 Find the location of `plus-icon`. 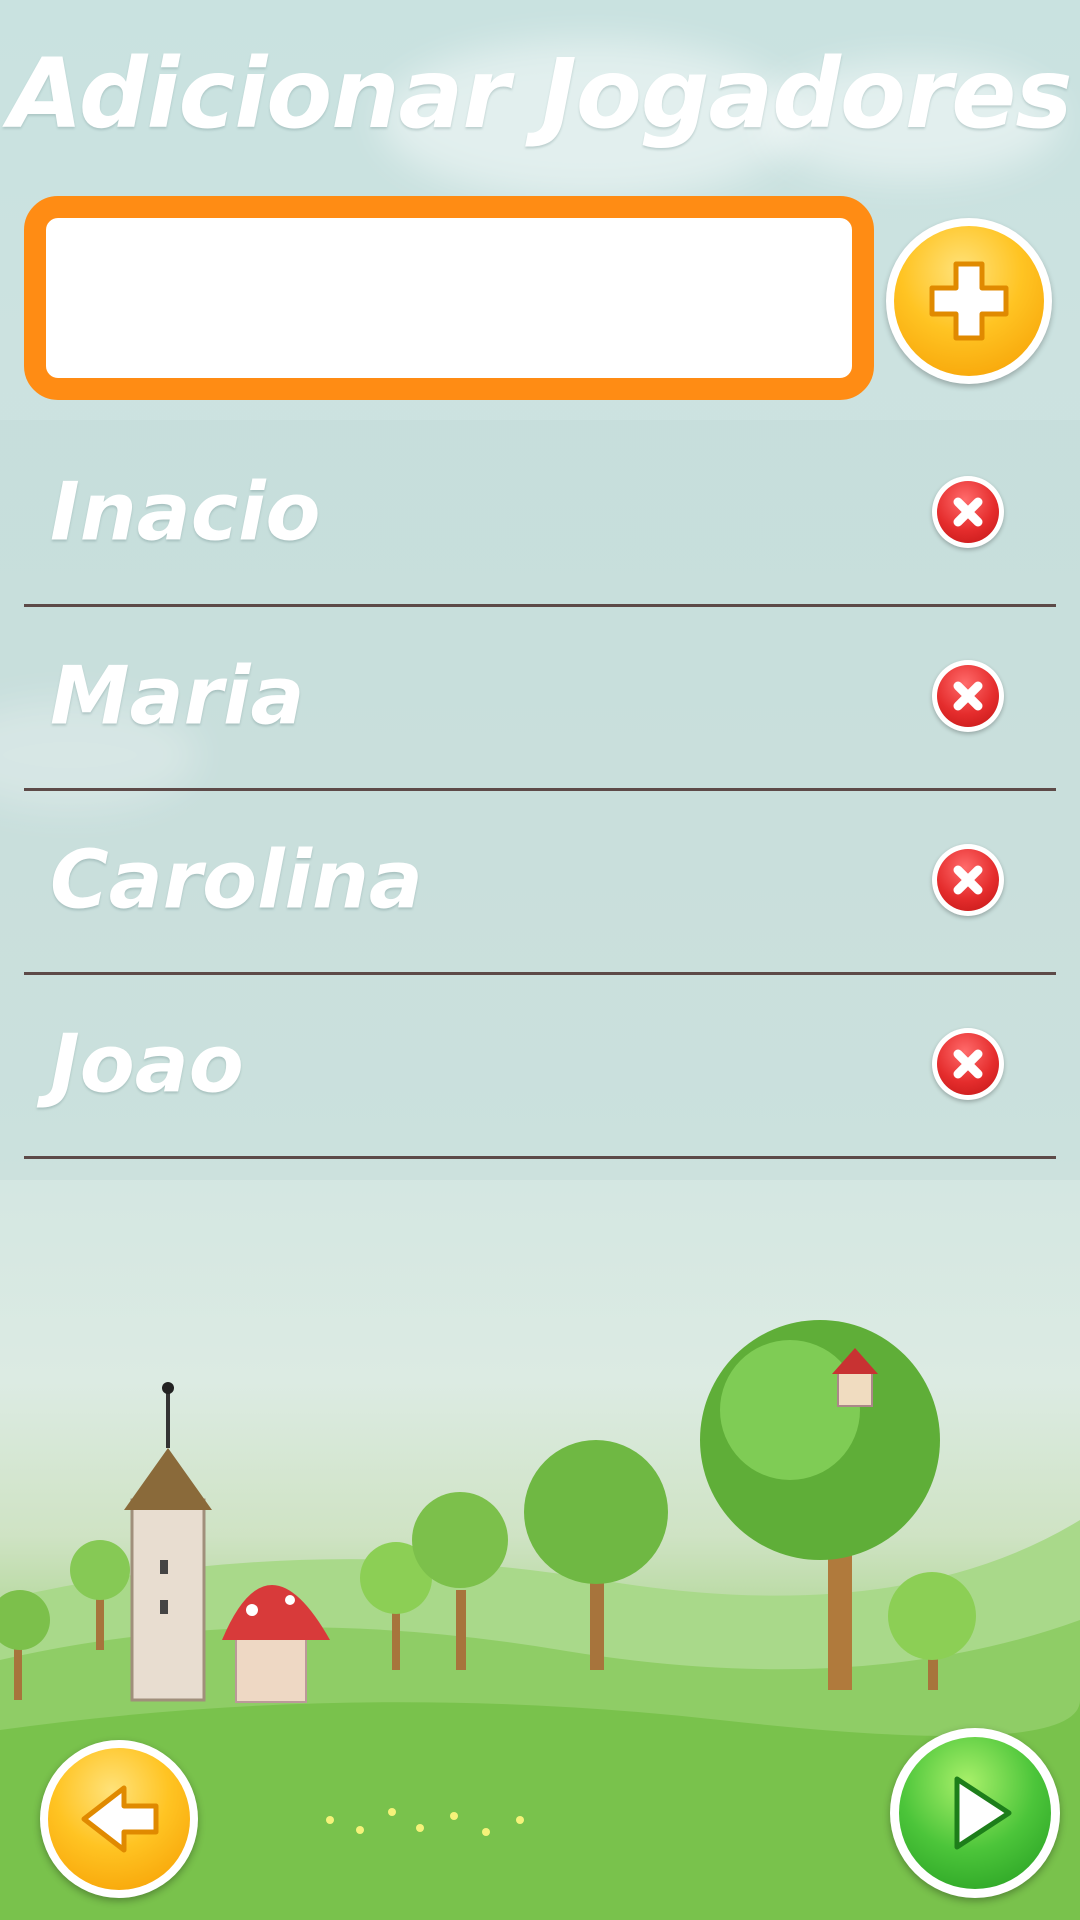

plus-icon is located at coordinates (969, 301).